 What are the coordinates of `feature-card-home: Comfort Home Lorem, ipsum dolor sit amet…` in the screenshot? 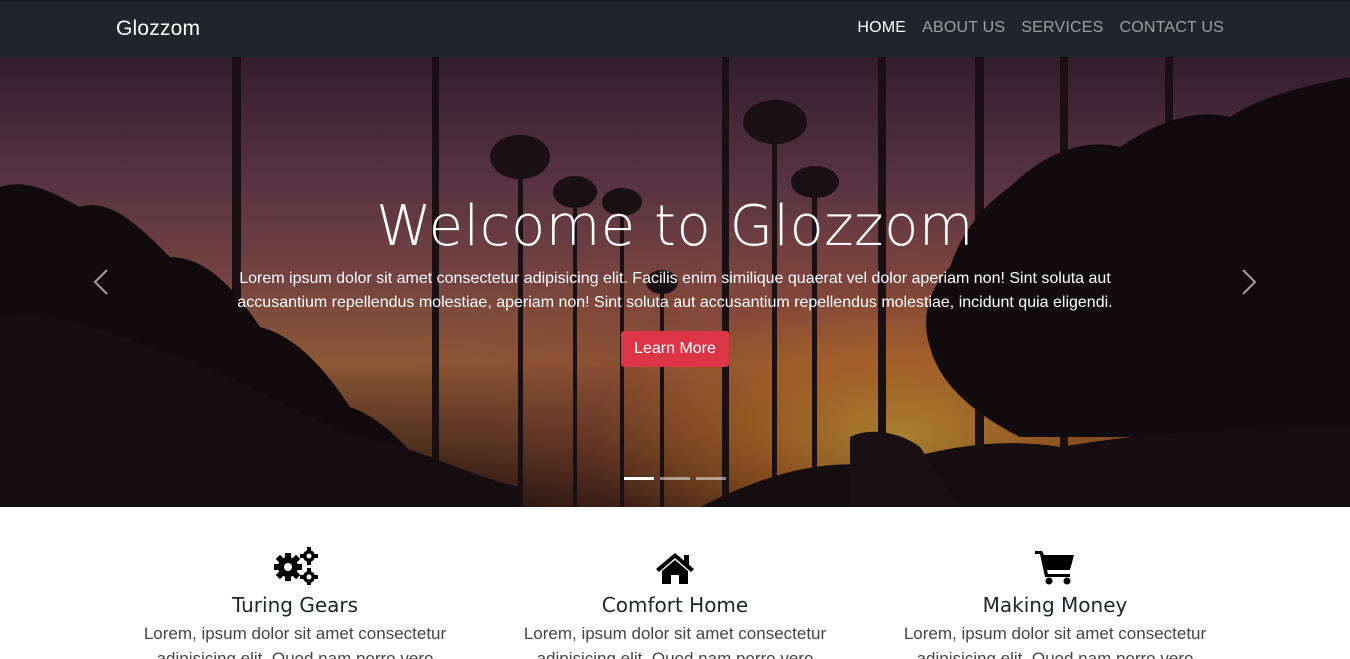 It's located at (675, 603).